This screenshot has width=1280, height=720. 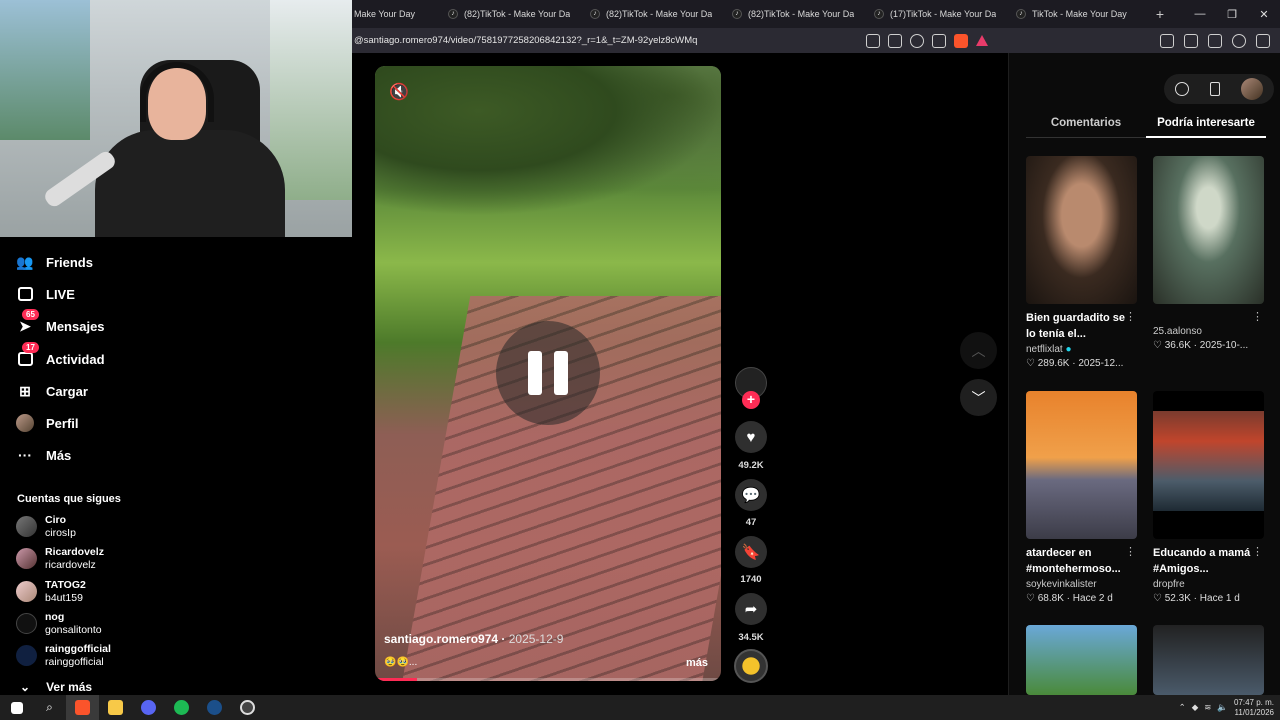 What do you see at coordinates (51, 591) in the screenshot?
I see `following-account: TATOG2 b4ut159` at bounding box center [51, 591].